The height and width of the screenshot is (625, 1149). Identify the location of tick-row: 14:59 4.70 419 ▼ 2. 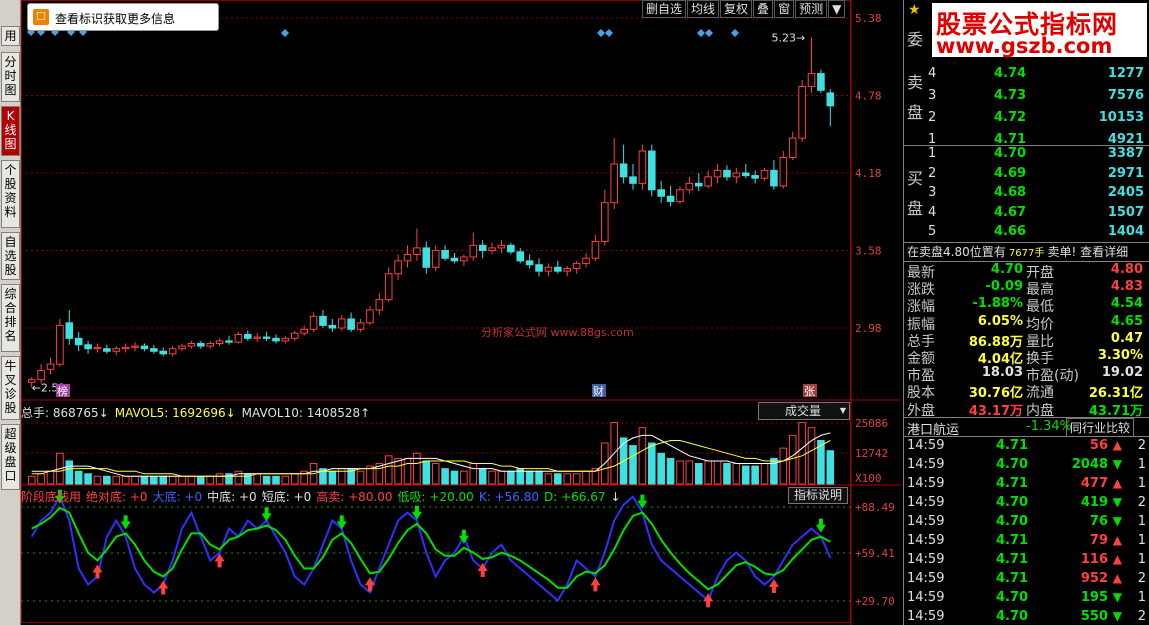
(1026, 504).